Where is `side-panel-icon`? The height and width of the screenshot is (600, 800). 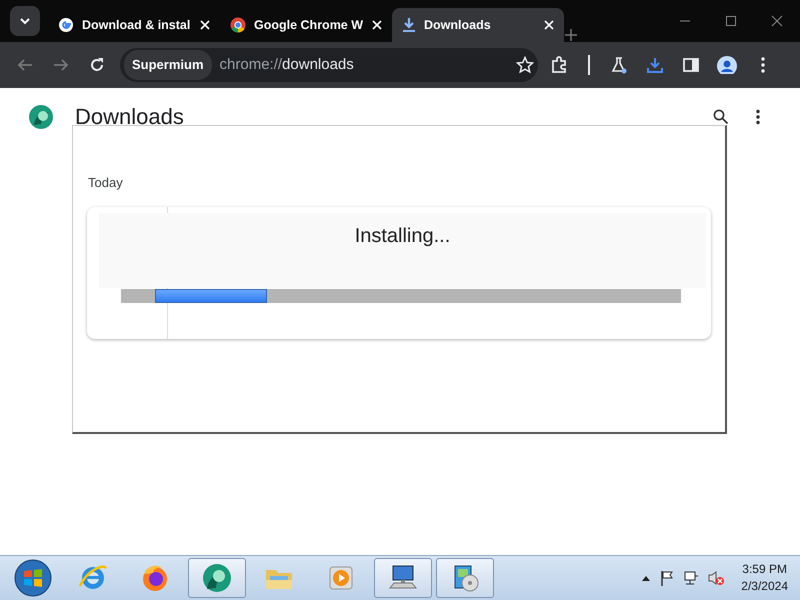 side-panel-icon is located at coordinates (691, 65).